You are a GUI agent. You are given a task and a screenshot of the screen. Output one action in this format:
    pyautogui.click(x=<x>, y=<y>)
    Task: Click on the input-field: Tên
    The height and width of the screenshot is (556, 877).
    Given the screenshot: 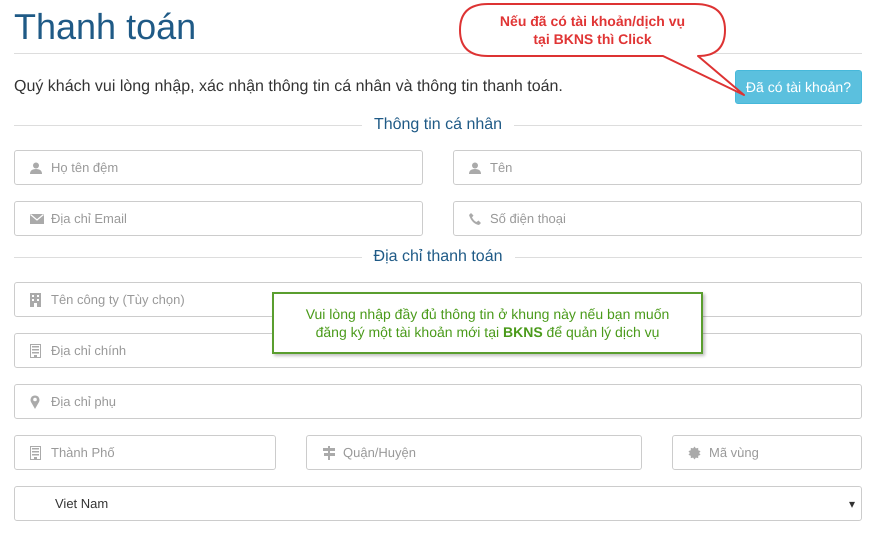 What is the action you would take?
    pyautogui.click(x=657, y=167)
    